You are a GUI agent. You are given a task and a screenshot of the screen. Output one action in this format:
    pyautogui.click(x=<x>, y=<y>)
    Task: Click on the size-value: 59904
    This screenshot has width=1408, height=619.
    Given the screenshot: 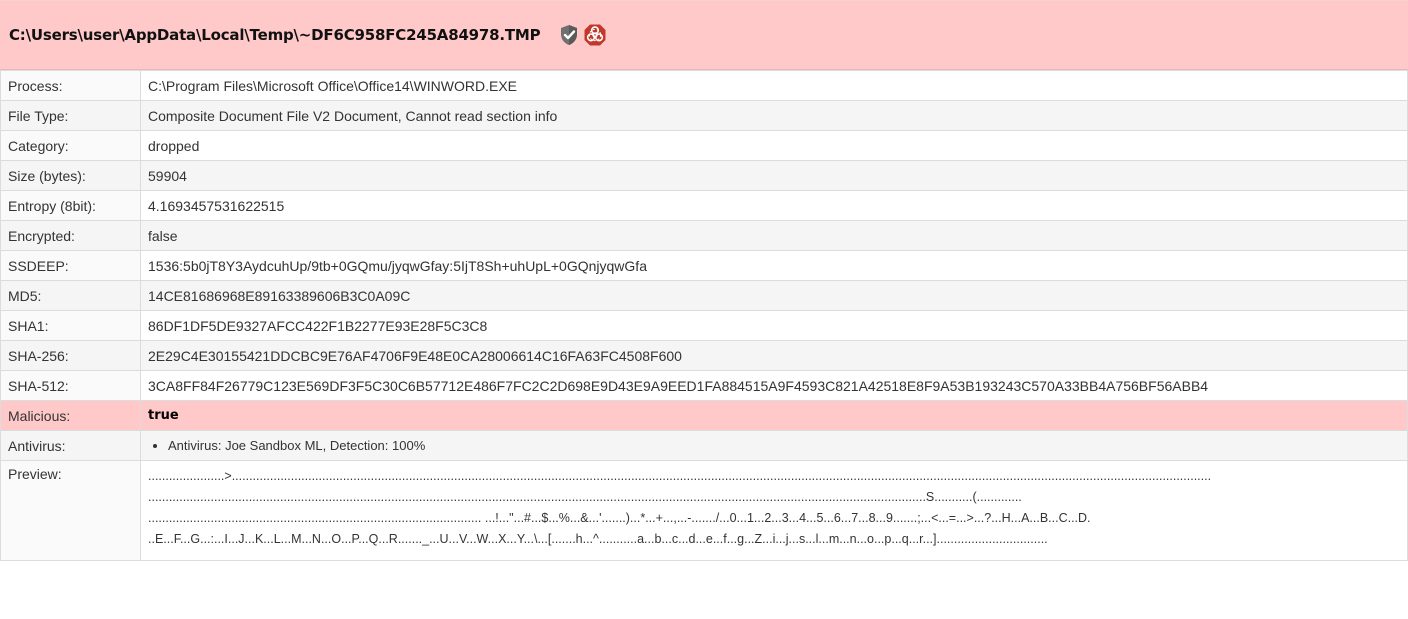 What is the action you would take?
    pyautogui.click(x=774, y=175)
    